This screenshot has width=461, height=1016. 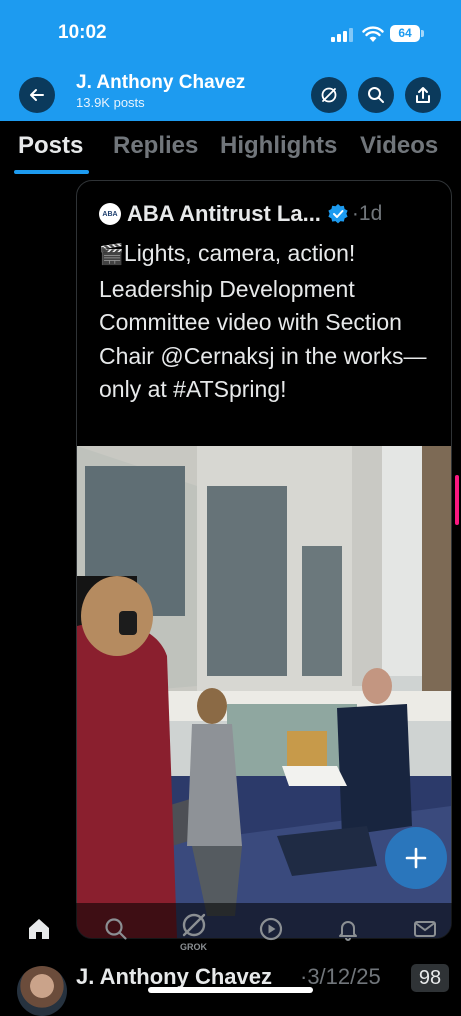 What do you see at coordinates (110, 102) in the screenshot?
I see `profile-posts-count: 13.9K posts` at bounding box center [110, 102].